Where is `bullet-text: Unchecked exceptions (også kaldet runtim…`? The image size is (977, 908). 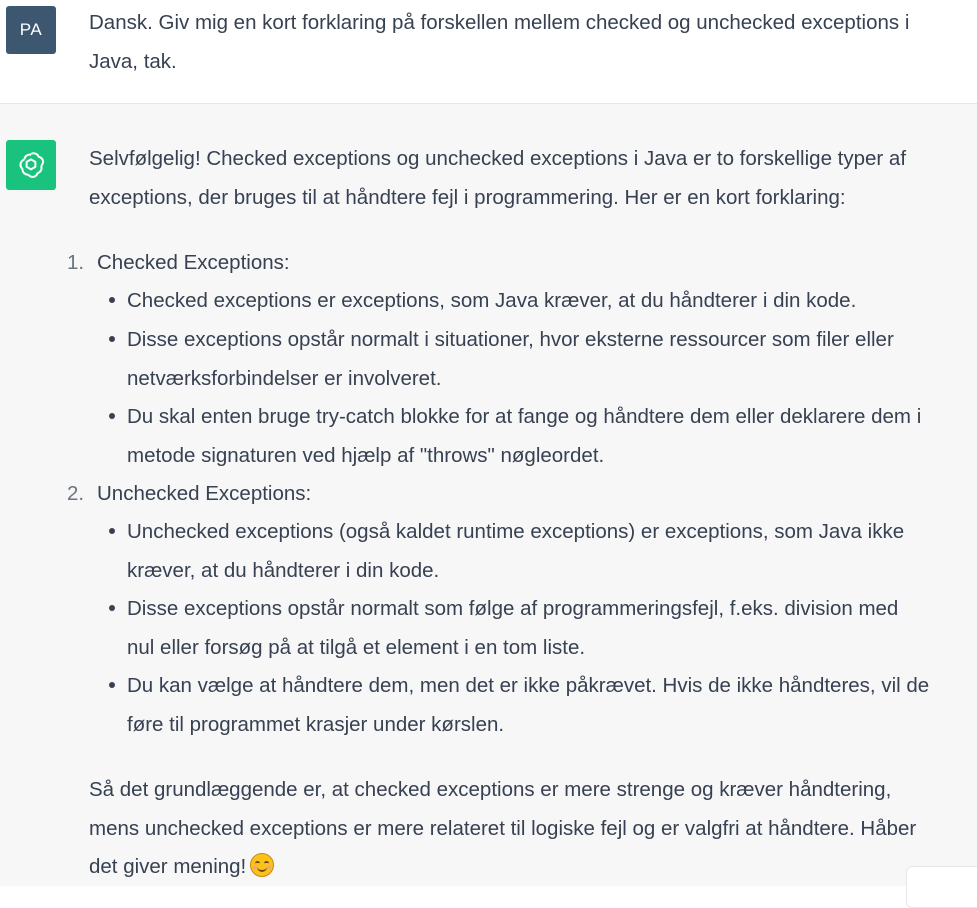
bullet-text: Unchecked exceptions (også kaldet runtim… is located at coordinates (516, 531).